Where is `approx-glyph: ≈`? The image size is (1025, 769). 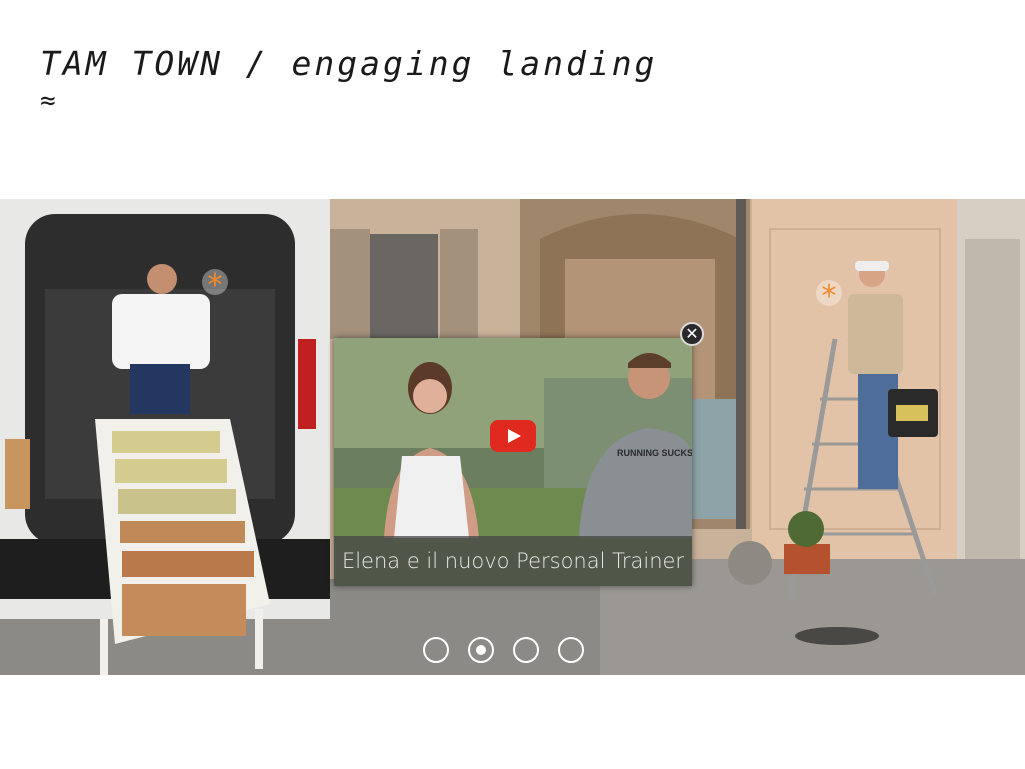
approx-glyph: ≈ is located at coordinates (48, 101).